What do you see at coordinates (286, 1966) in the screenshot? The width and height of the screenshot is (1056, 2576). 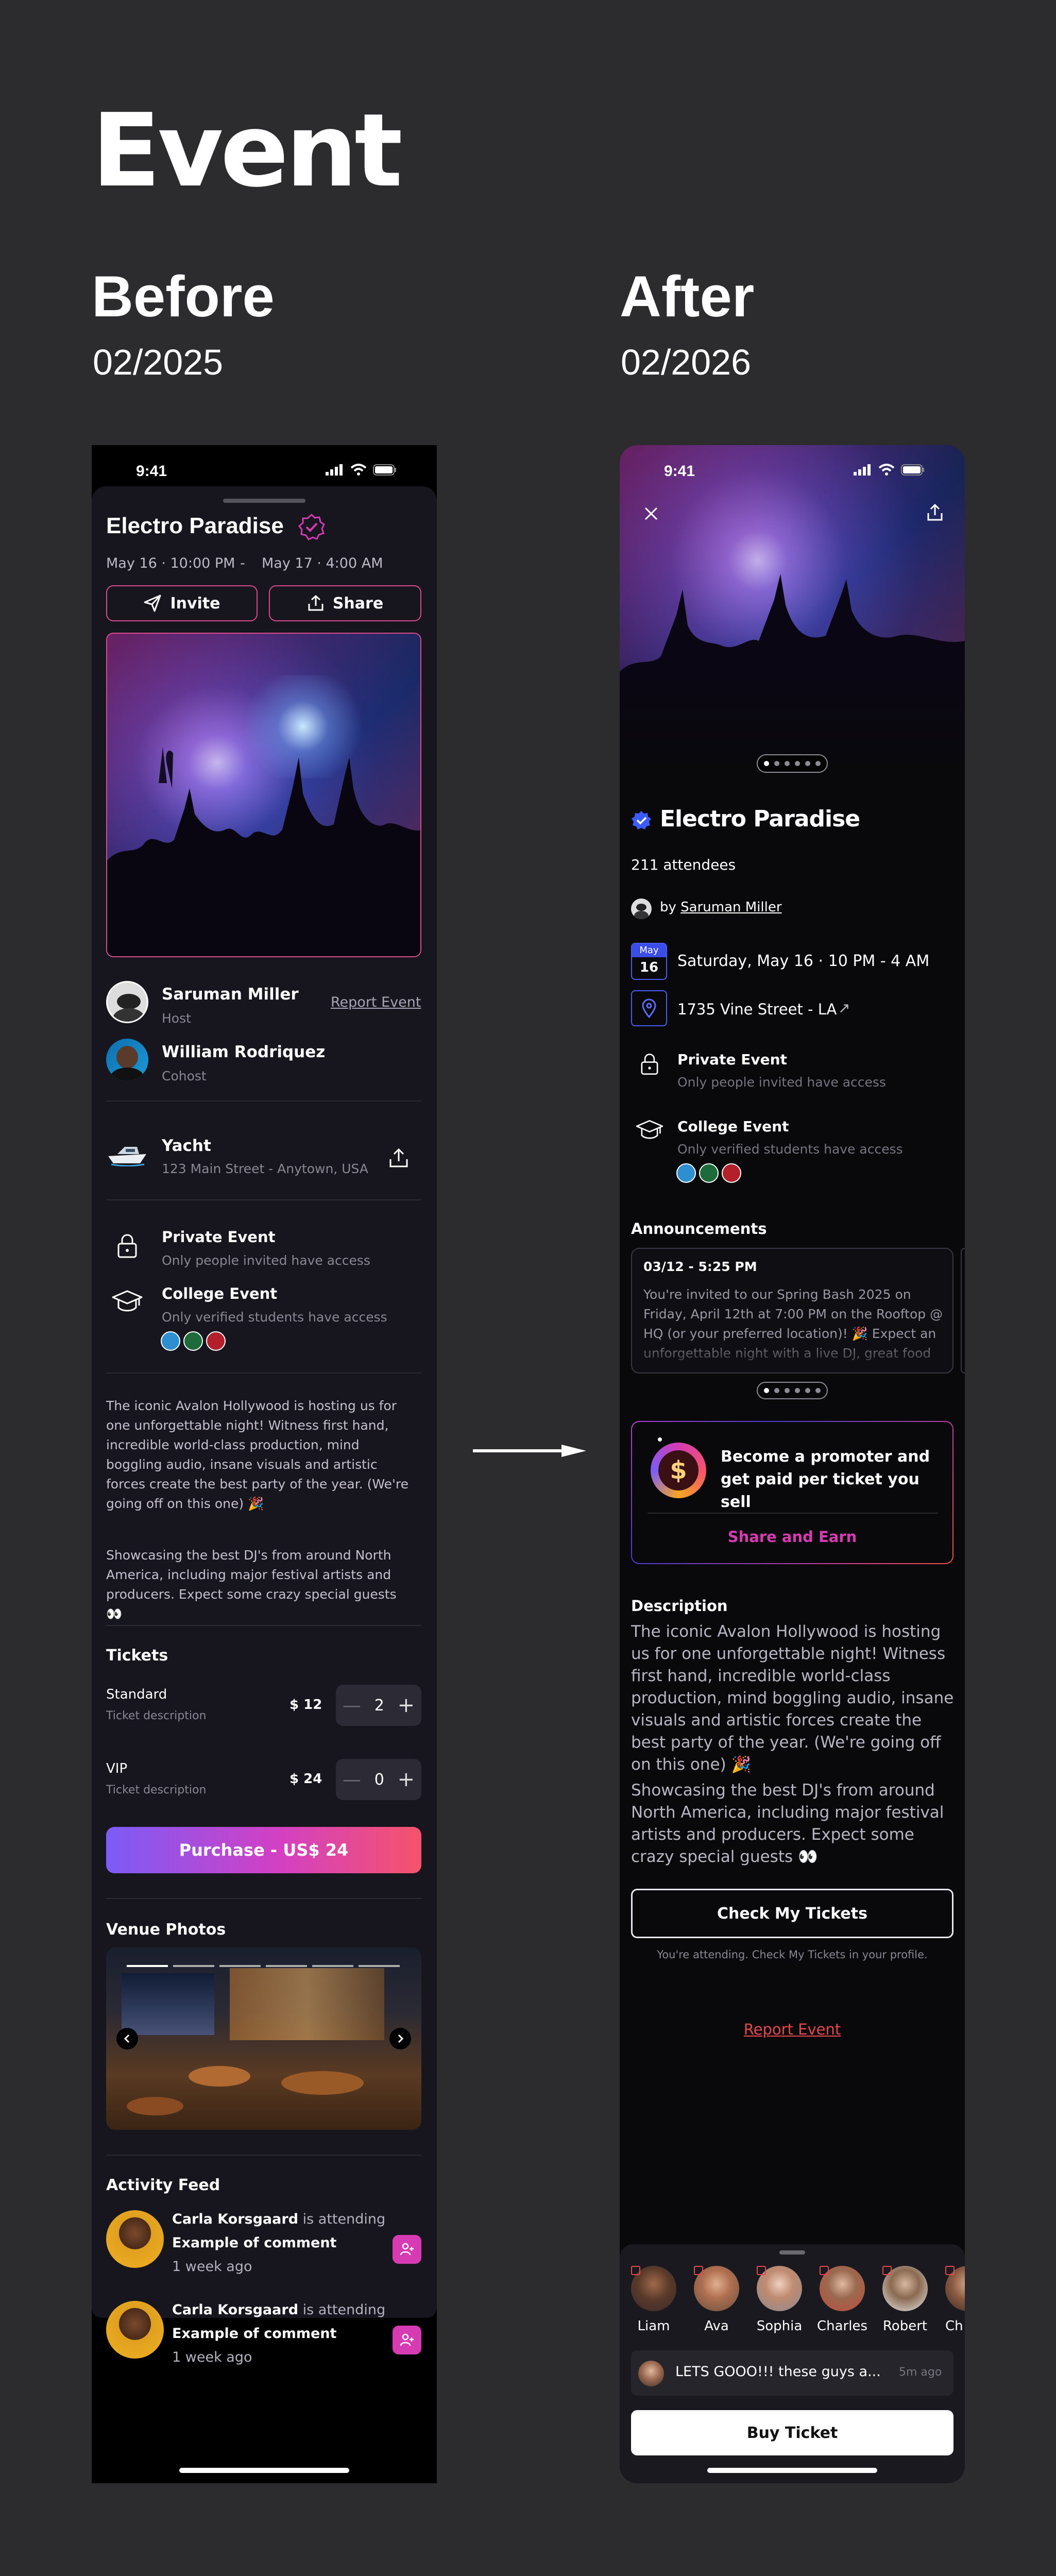 I see `carousel-indicator` at bounding box center [286, 1966].